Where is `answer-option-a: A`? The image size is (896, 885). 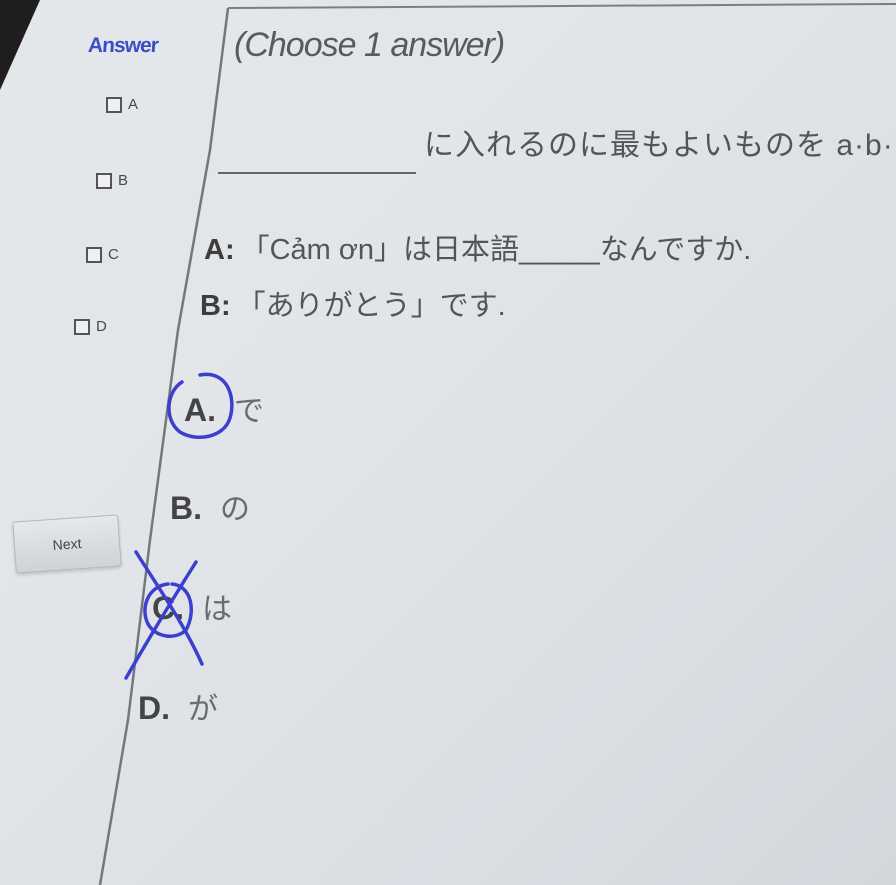
answer-option-a: A is located at coordinates (122, 104).